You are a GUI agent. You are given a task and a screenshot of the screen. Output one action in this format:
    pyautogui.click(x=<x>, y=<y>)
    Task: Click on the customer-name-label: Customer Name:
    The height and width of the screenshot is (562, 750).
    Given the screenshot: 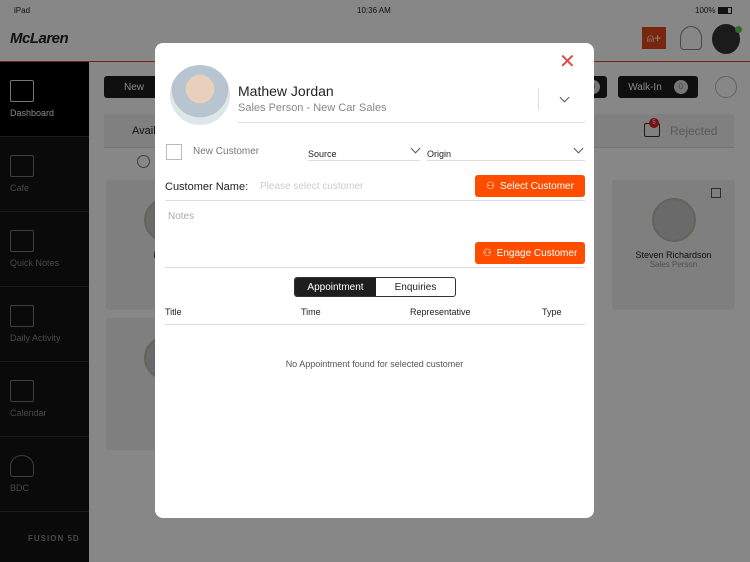 What is the action you would take?
    pyautogui.click(x=207, y=187)
    